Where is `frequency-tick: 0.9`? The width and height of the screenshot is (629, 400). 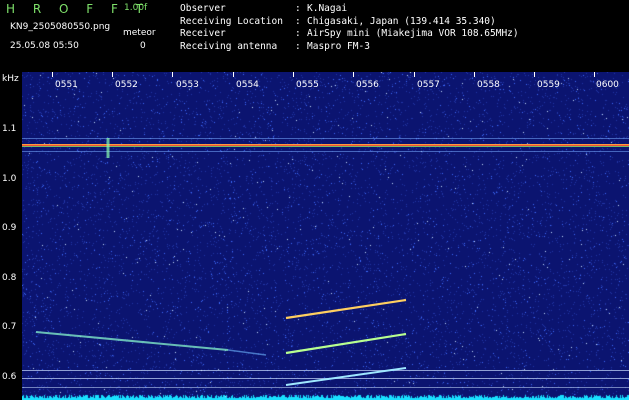 frequency-tick: 0.9 is located at coordinates (9, 228).